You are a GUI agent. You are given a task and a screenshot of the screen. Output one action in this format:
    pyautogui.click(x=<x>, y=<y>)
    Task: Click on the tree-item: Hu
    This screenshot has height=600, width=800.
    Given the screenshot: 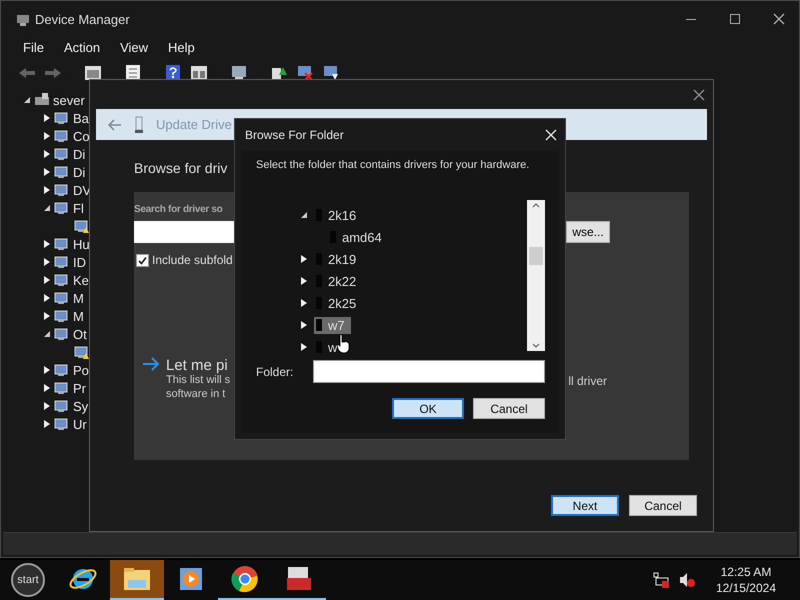 What is the action you would take?
    pyautogui.click(x=81, y=244)
    